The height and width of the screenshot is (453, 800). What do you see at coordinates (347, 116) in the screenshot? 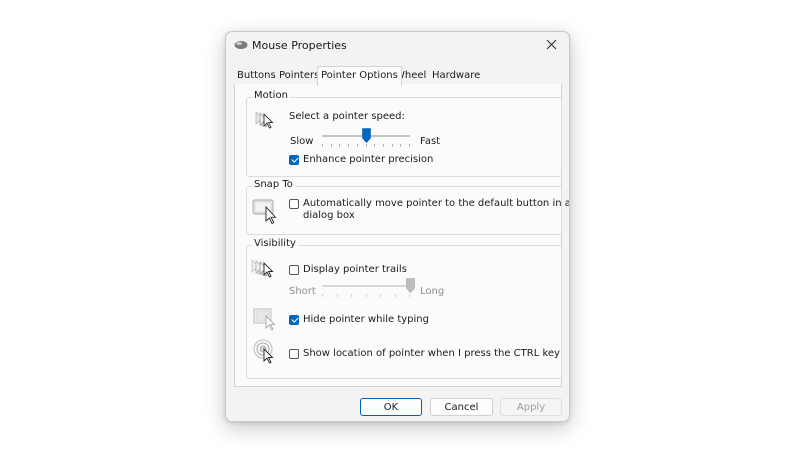
I see `pointer-speed-label: Select a pointer speed:` at bounding box center [347, 116].